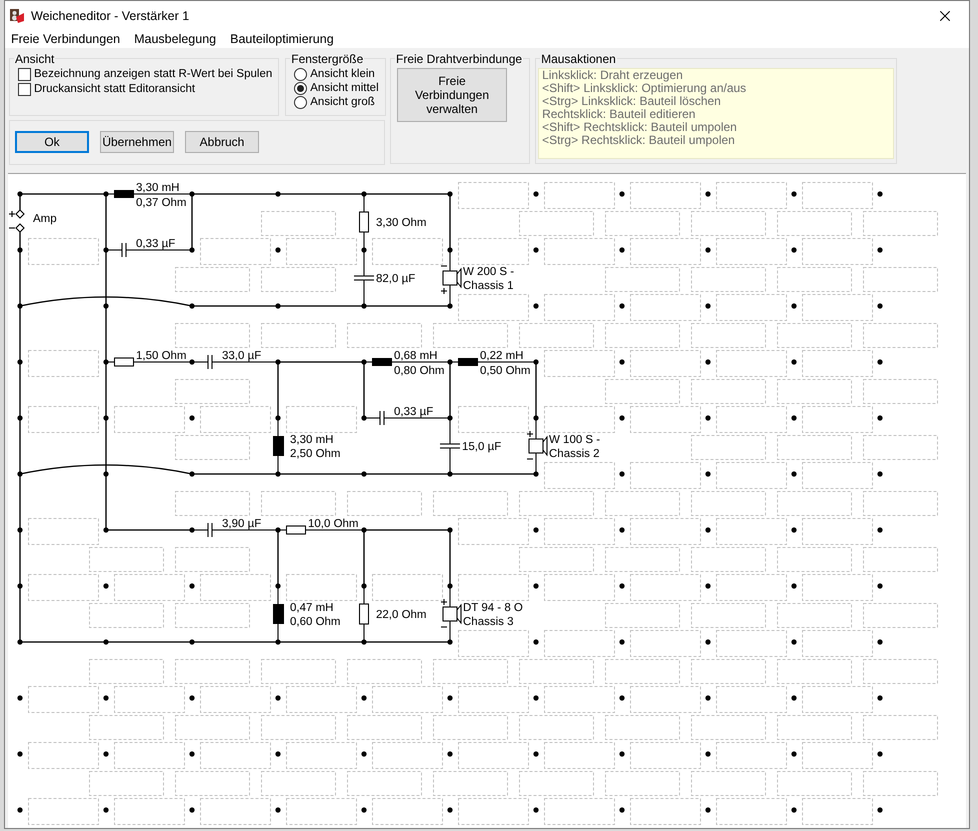 The image size is (978, 831). I want to click on checkbox-label: Druckansicht statt Editoransicht, so click(115, 89).